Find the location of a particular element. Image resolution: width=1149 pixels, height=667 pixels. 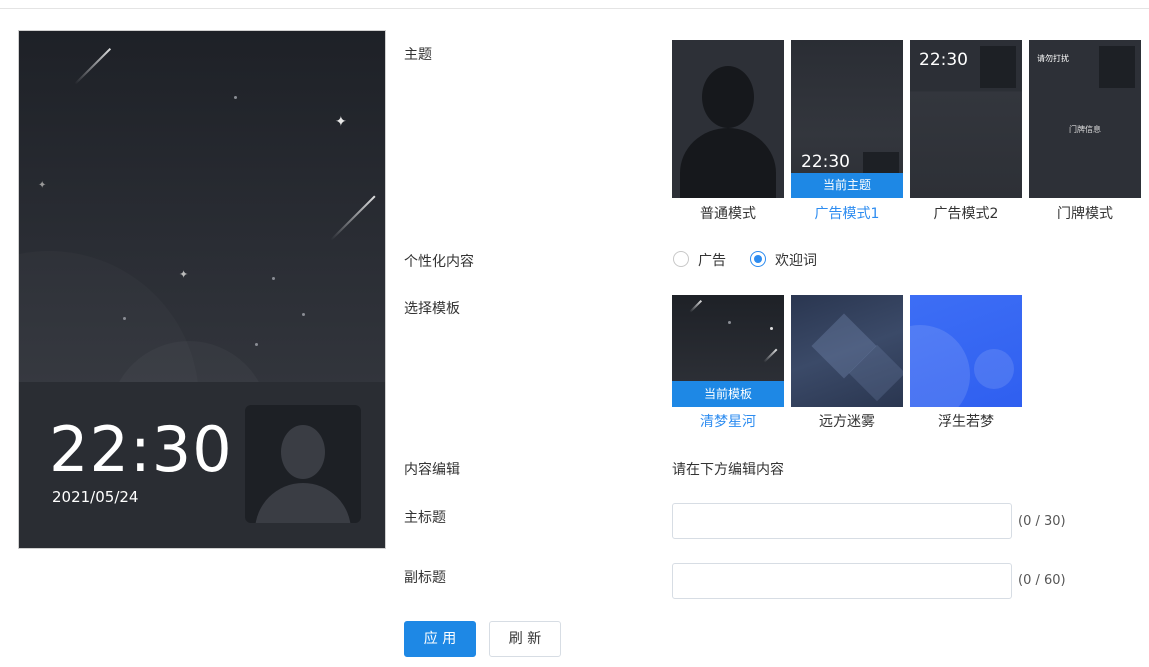

theme-name-normal: 普通模式 is located at coordinates (728, 213).